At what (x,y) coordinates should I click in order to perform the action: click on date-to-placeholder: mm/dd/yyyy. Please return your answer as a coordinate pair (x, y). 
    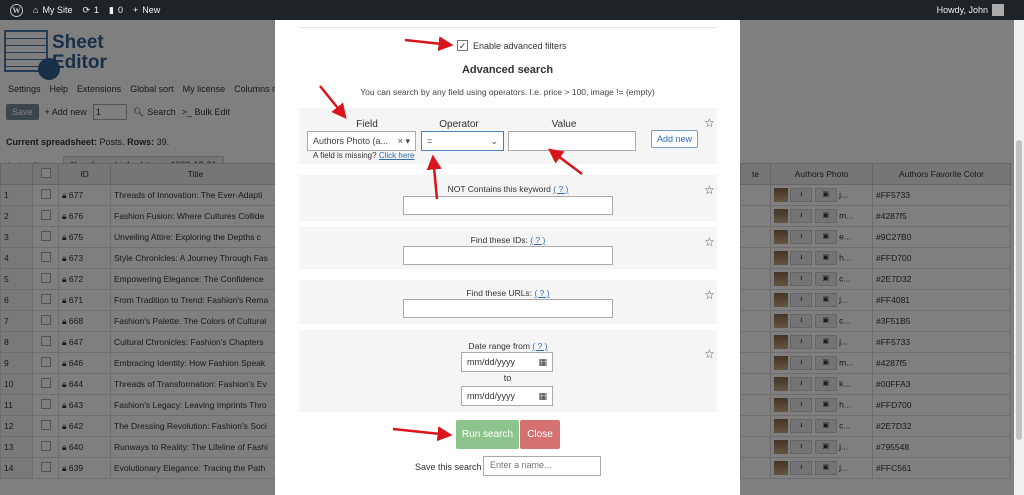
    Looking at the image, I should click on (491, 396).